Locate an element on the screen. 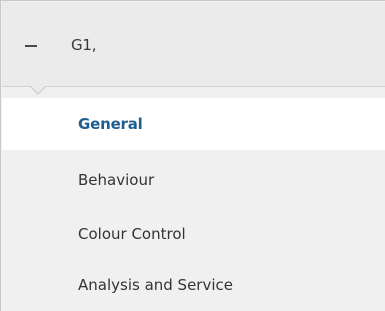 The height and width of the screenshot is (311, 385). header-pointer-arrow is located at coordinates (38, 90).